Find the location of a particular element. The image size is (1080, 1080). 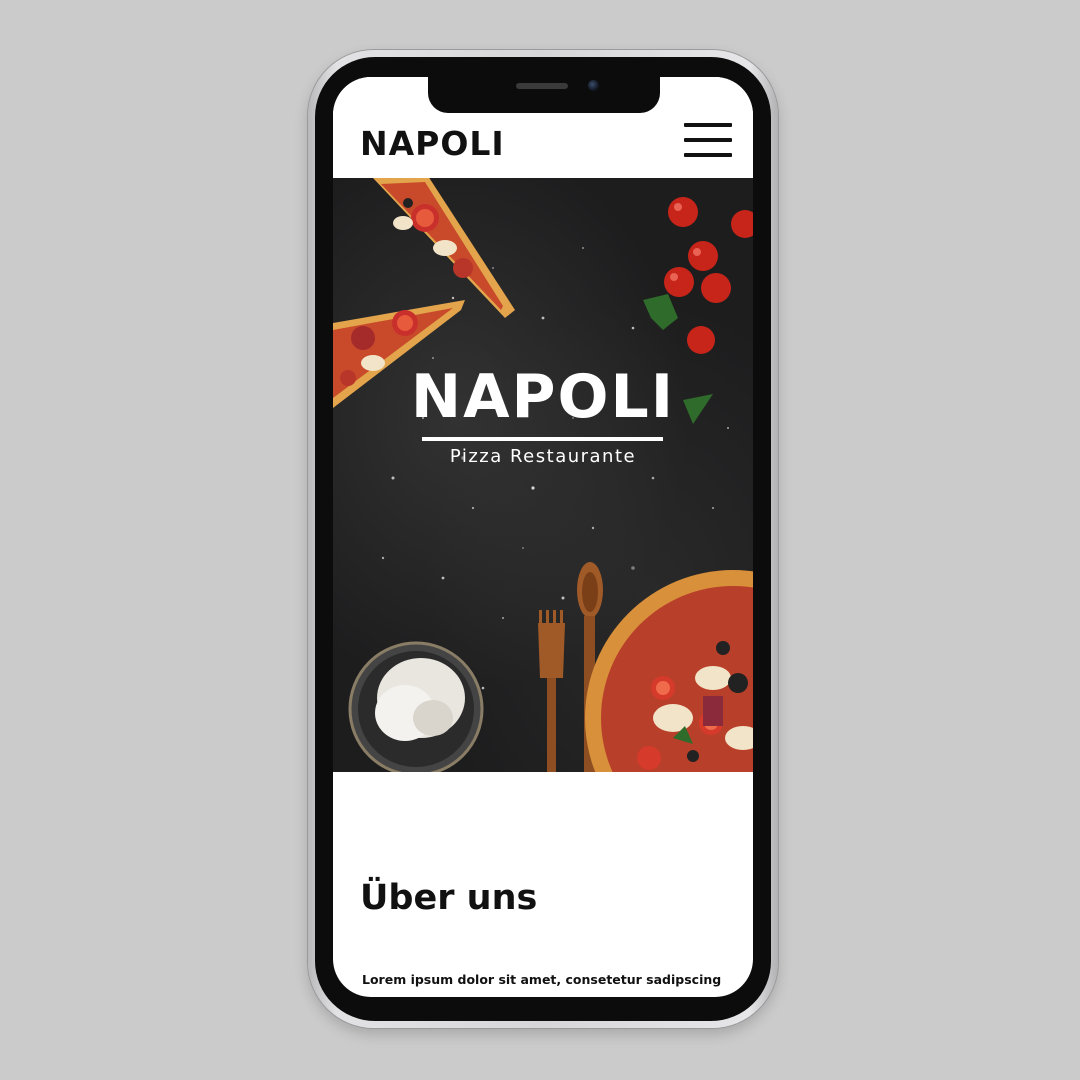

menu-bar-middle is located at coordinates (708, 140).